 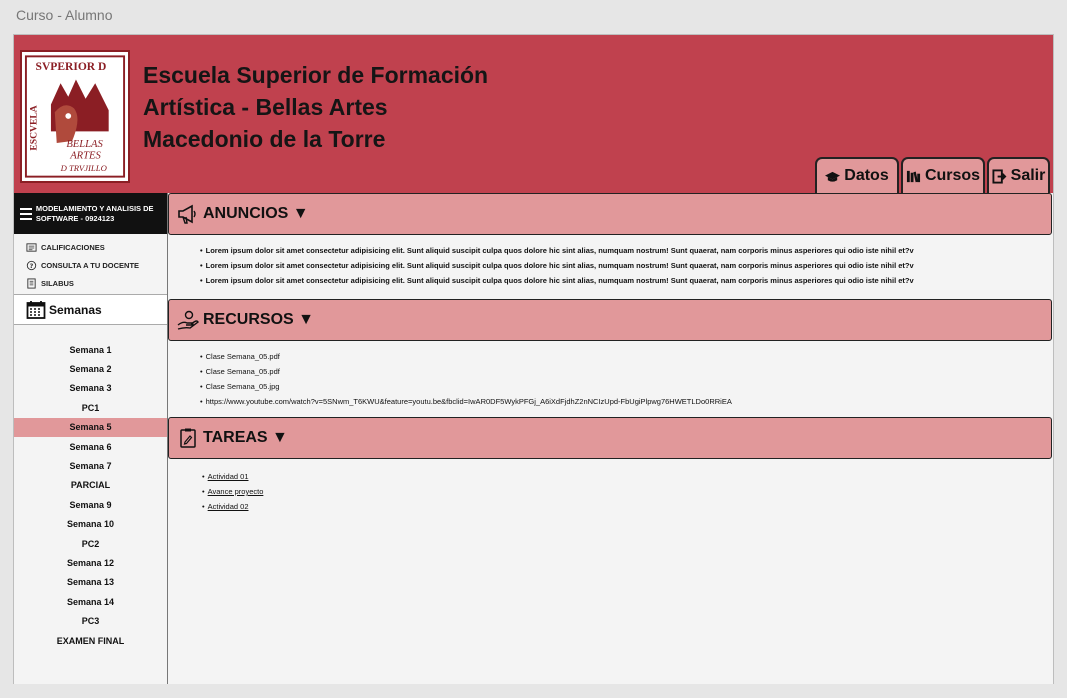 I want to click on hamburger-menu-icon, so click(x=26, y=213).